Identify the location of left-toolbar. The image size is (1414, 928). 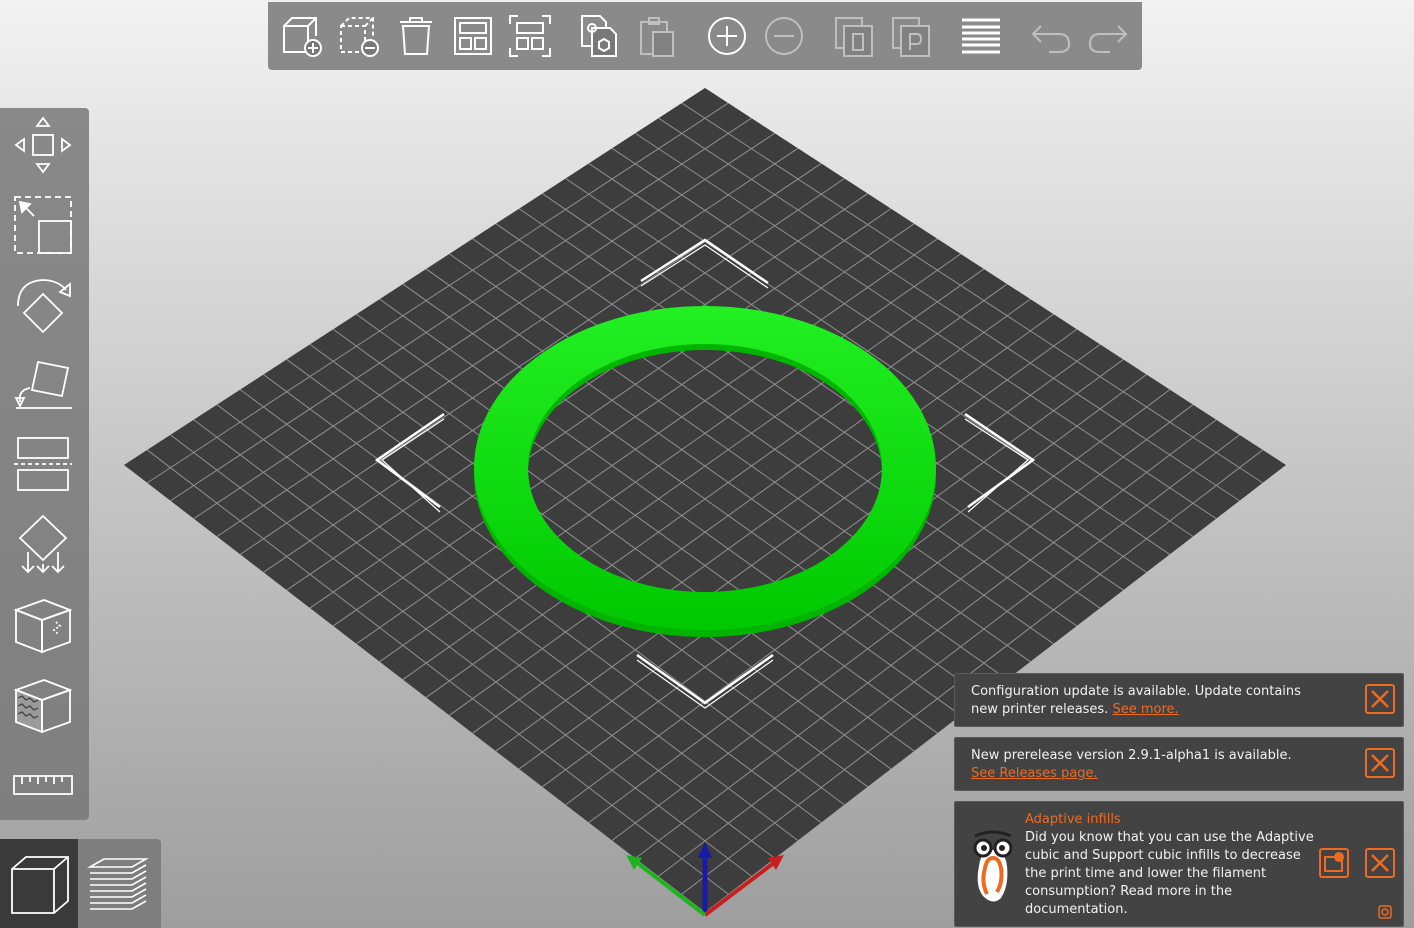
(44, 464).